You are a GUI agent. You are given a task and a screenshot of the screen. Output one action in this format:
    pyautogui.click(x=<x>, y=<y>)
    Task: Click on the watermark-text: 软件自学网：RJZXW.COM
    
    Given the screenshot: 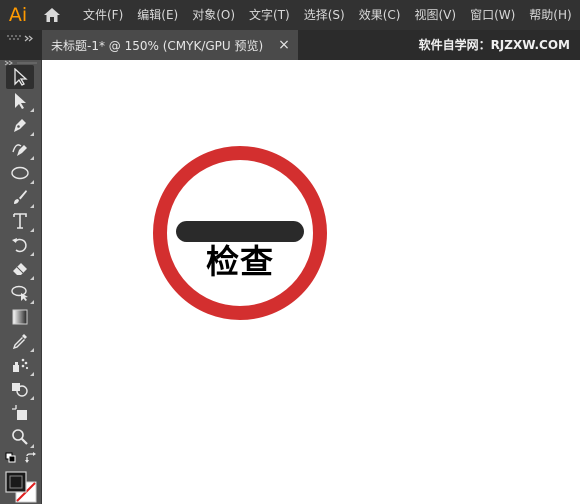 What is the action you would take?
    pyautogui.click(x=494, y=45)
    